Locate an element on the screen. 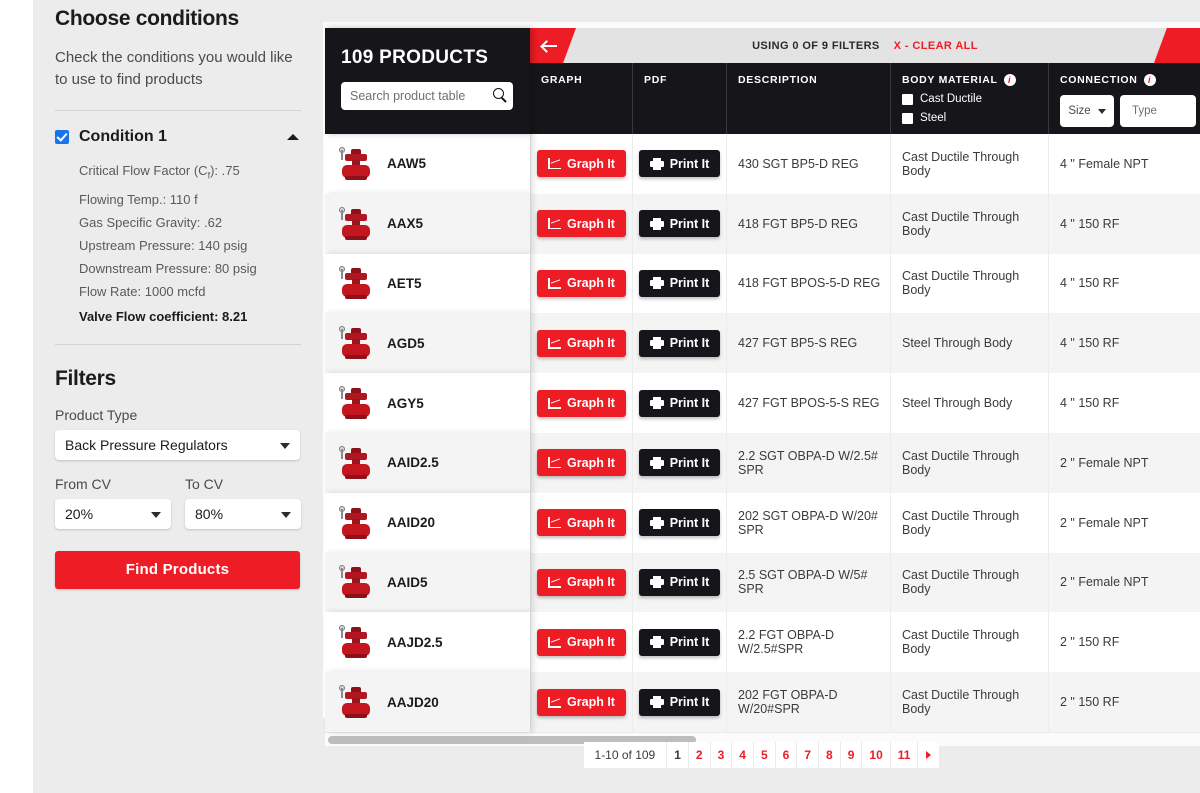  option-label: Steel is located at coordinates (933, 118).